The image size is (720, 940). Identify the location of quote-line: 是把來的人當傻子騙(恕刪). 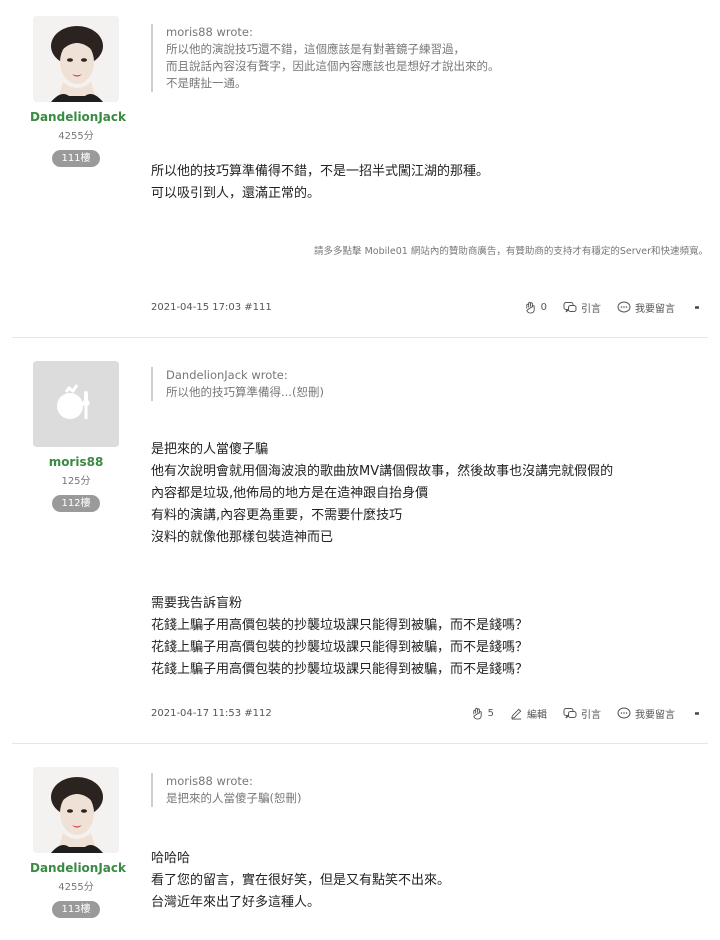
(234, 798).